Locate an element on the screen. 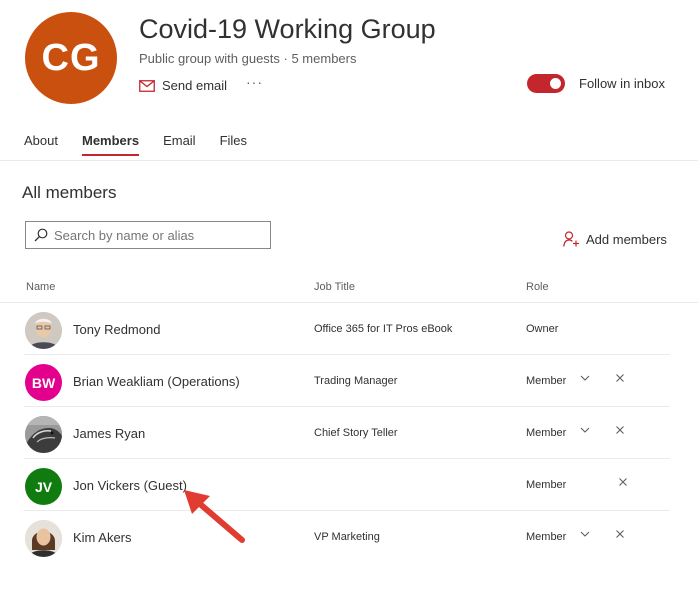  member-row: Kim Akers VP Marketing Member is located at coordinates (349, 537).